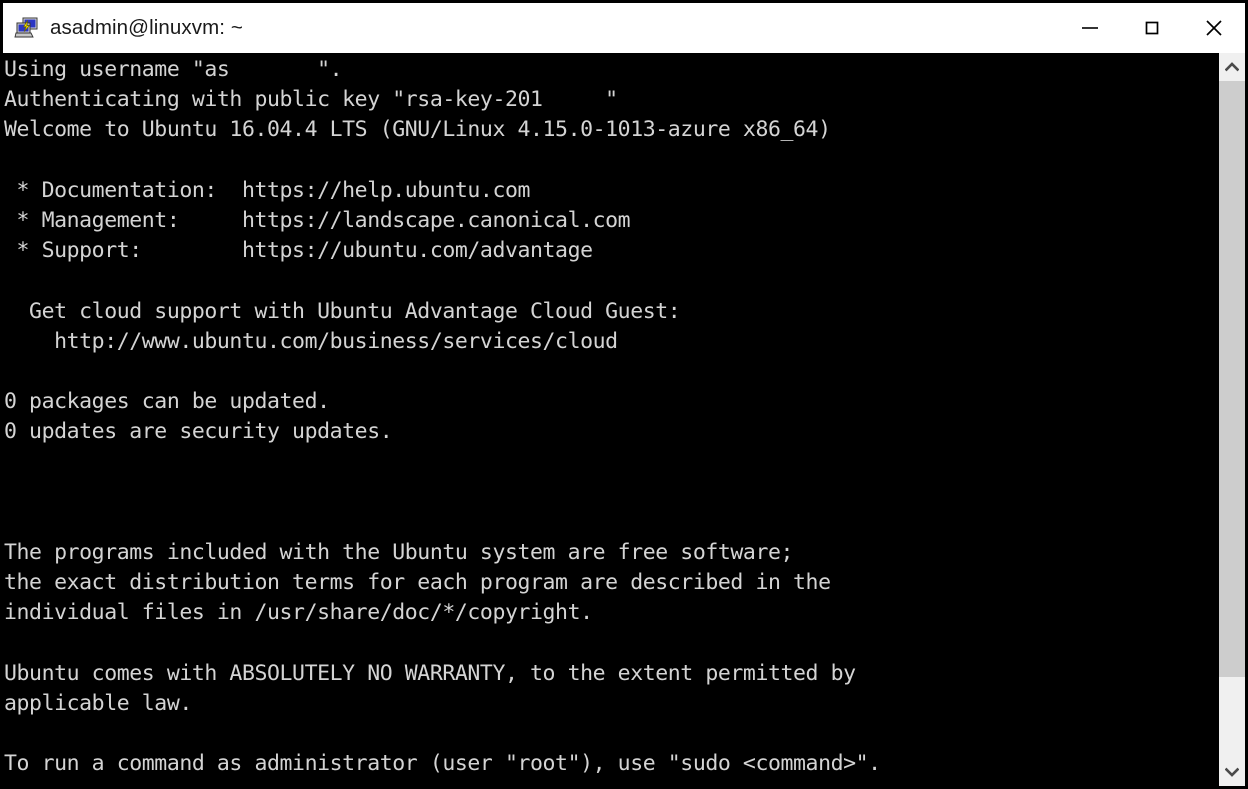 This screenshot has height=789, width=1248. Describe the element at coordinates (167, 402) in the screenshot. I see `terminal-line: 0 packages can be updated.` at that location.